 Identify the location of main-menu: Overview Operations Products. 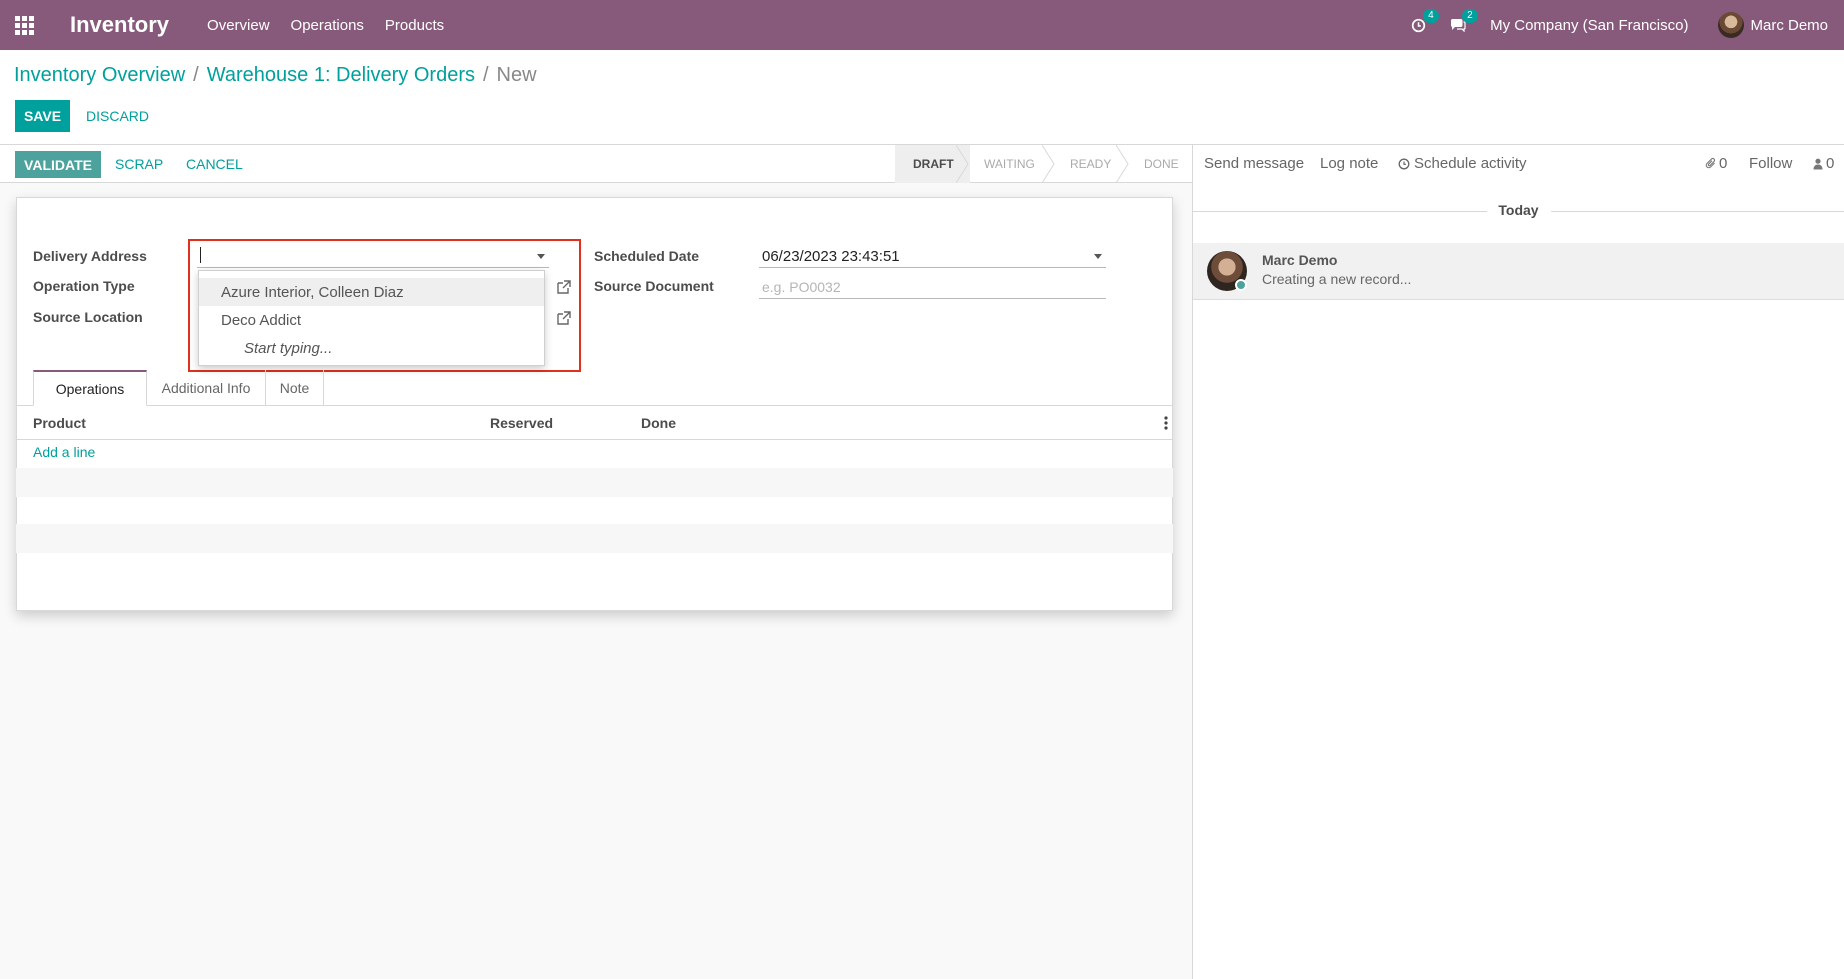
(336, 25).